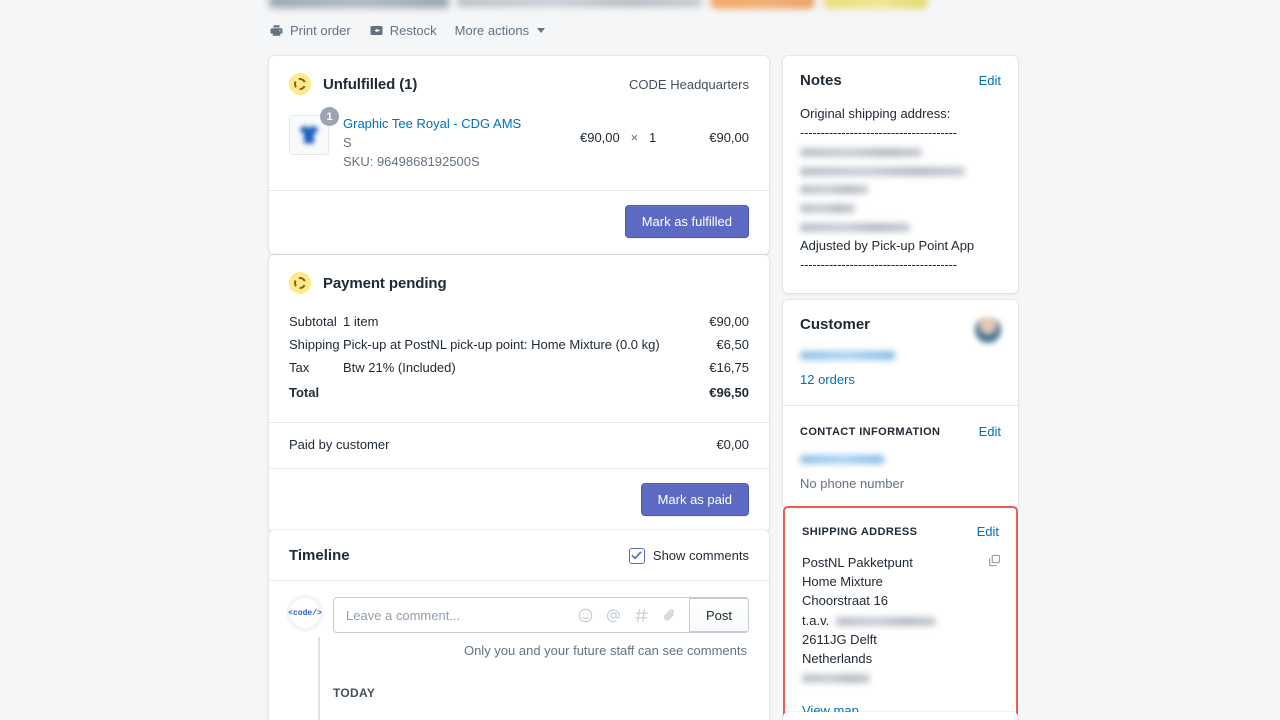  Describe the element at coordinates (885, 621) in the screenshot. I see `shipping-attn-name-redacted` at that location.